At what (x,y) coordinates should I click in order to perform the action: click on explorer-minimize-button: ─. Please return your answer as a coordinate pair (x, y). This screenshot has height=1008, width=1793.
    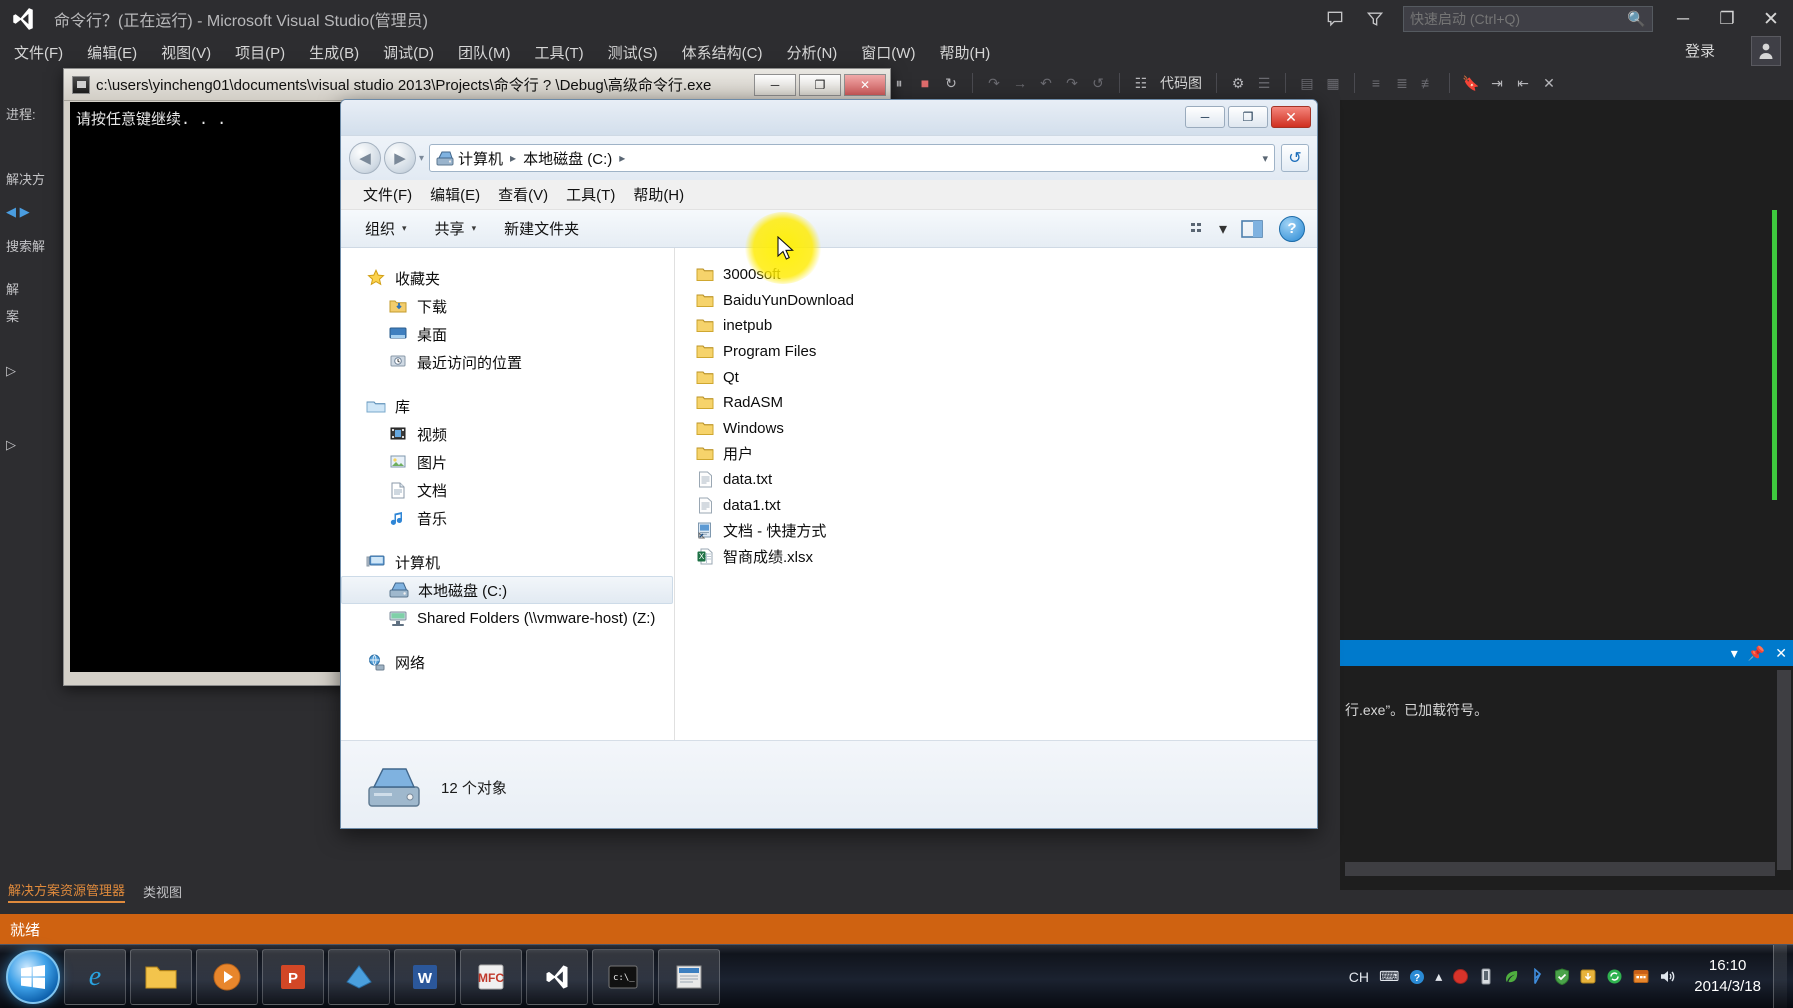
    Looking at the image, I should click on (1205, 117).